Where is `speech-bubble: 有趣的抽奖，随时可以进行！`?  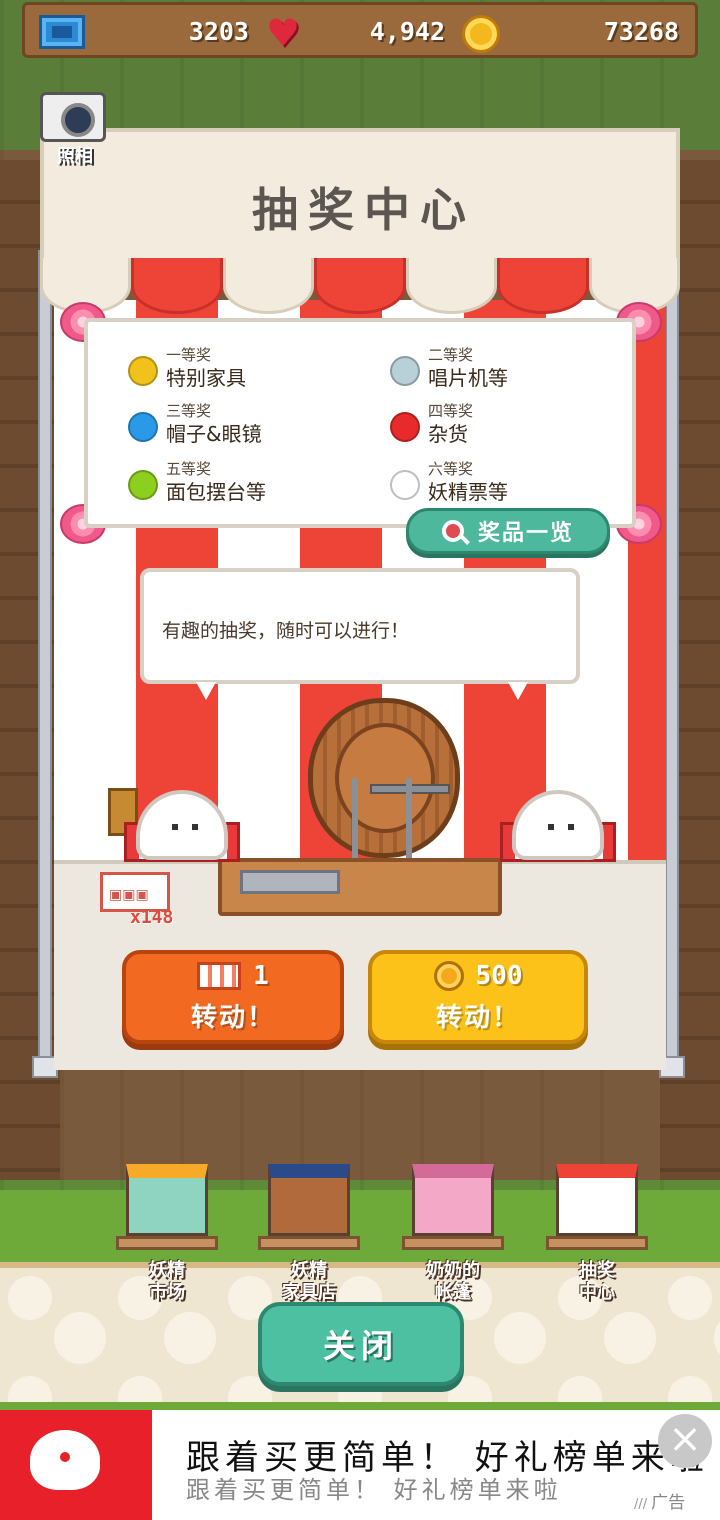 speech-bubble: 有趣的抽奖，随时可以进行！ is located at coordinates (360, 626).